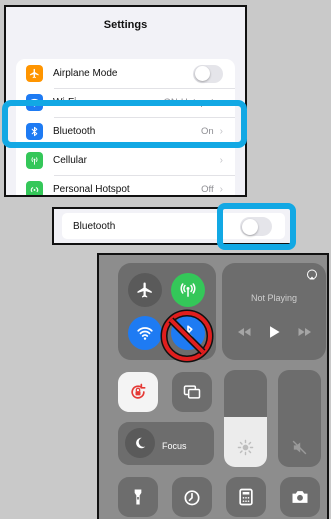 This screenshot has width=331, height=519. What do you see at coordinates (245, 418) in the screenshot?
I see `brightness-slider` at bounding box center [245, 418].